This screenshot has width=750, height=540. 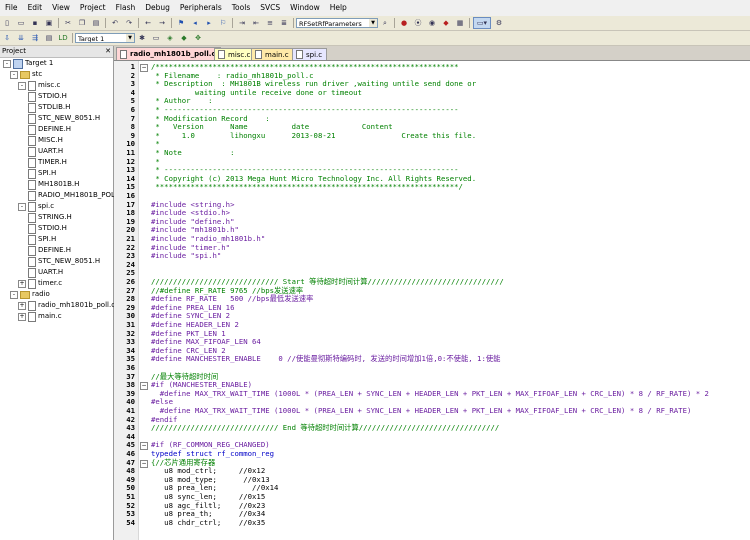 I want to click on menu-item-flash: Flash, so click(x=126, y=8).